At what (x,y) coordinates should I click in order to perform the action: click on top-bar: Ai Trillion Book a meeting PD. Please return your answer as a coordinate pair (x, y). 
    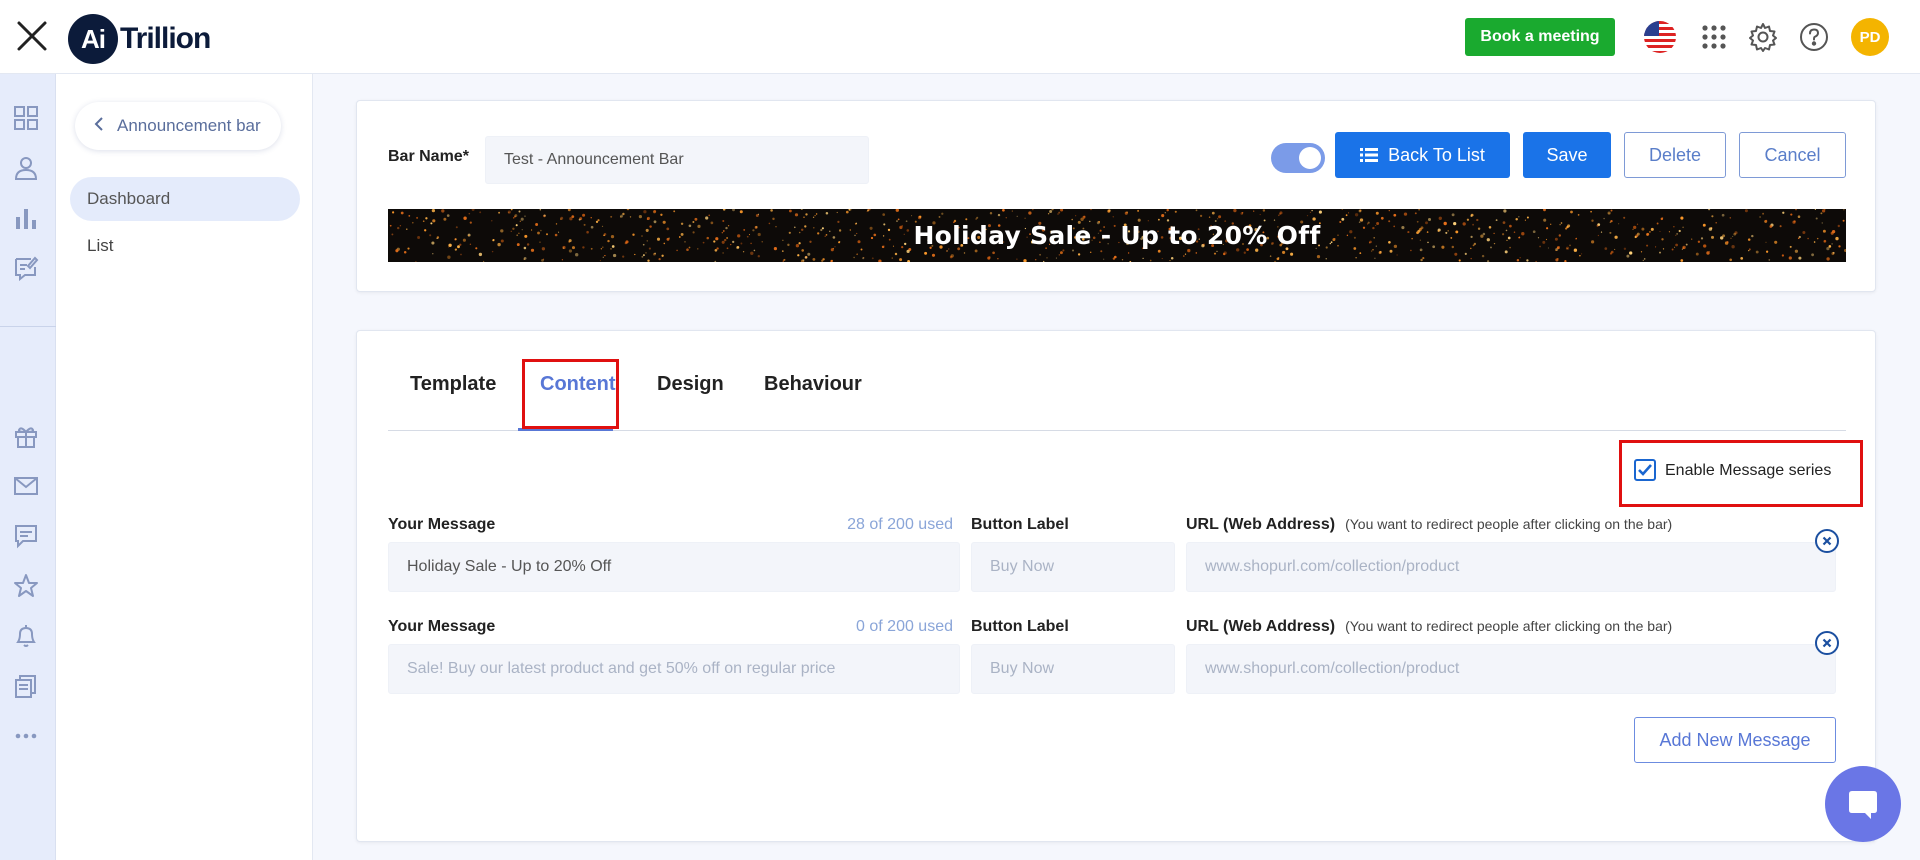
    Looking at the image, I should click on (960, 37).